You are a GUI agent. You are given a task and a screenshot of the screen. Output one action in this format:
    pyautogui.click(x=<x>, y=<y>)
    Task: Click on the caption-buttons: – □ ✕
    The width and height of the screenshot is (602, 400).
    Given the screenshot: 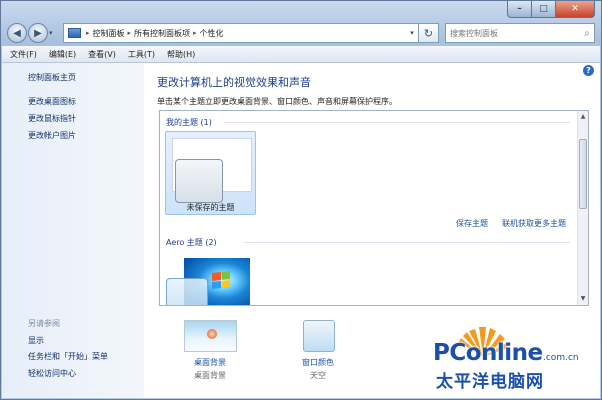 What is the action you would take?
    pyautogui.click(x=551, y=9)
    